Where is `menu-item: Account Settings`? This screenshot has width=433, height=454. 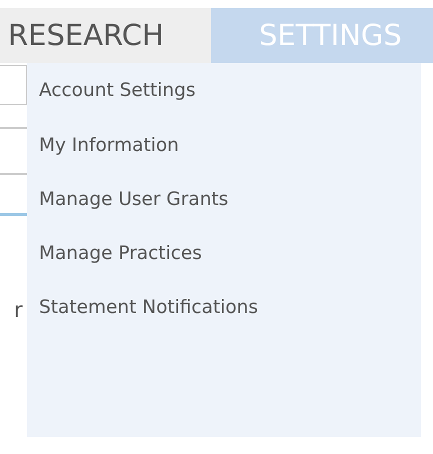 menu-item: Account Settings is located at coordinates (224, 91).